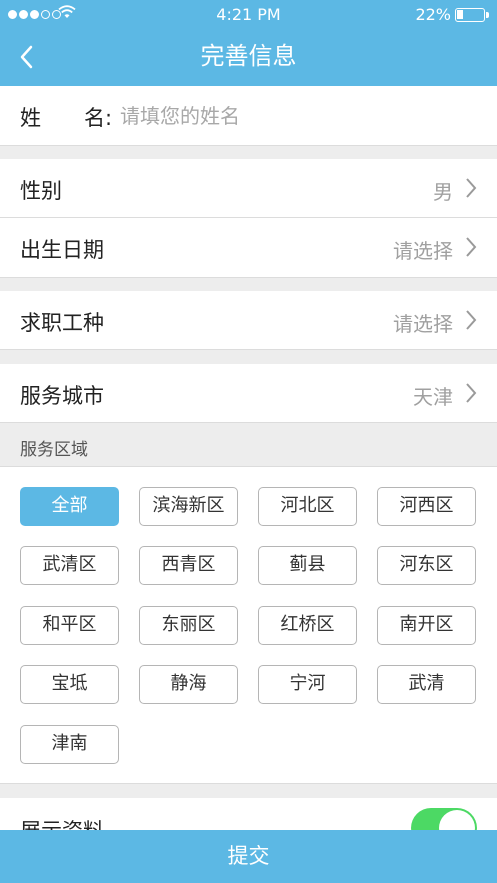 The height and width of the screenshot is (883, 497). Describe the element at coordinates (426, 625) in the screenshot. I see `area-chip: 南开区` at that location.